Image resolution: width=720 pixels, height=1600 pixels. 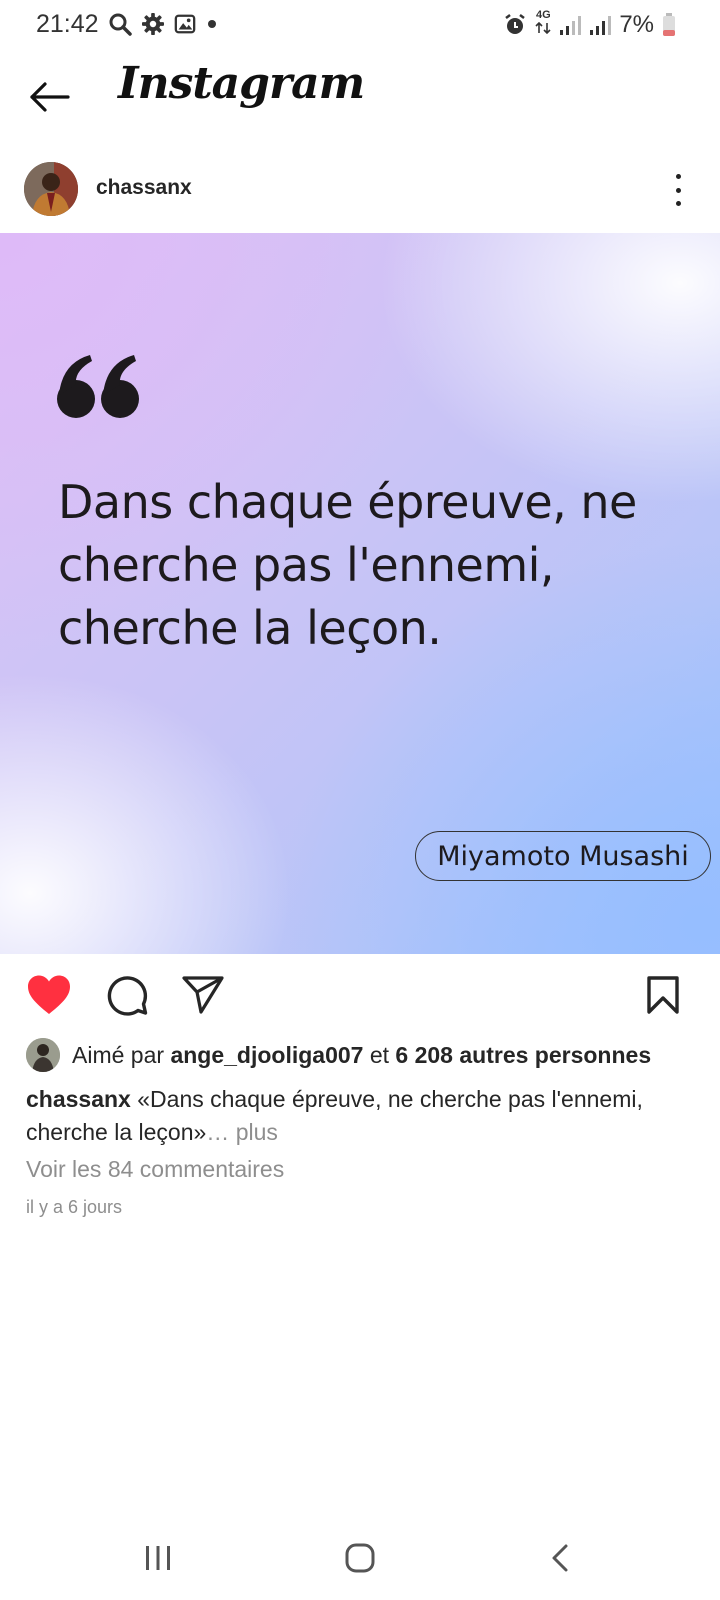 I want to click on arrow-left-icon, so click(x=50, y=97).